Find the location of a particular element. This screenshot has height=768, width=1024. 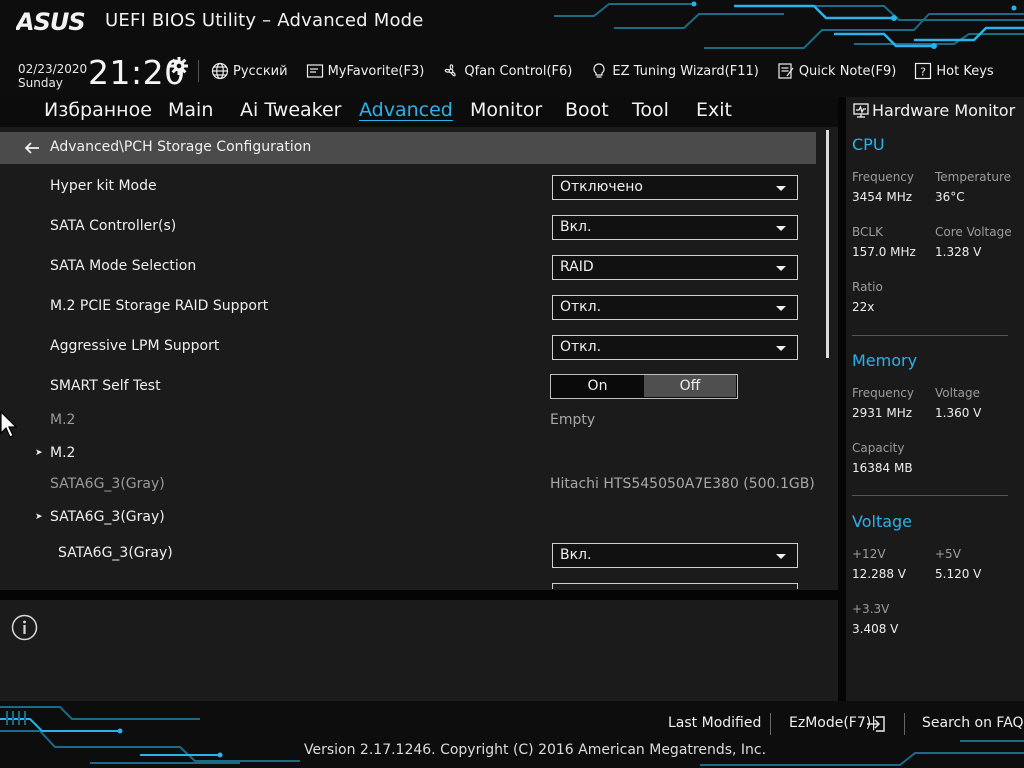

sata-mode-select: RAID is located at coordinates (675, 267).